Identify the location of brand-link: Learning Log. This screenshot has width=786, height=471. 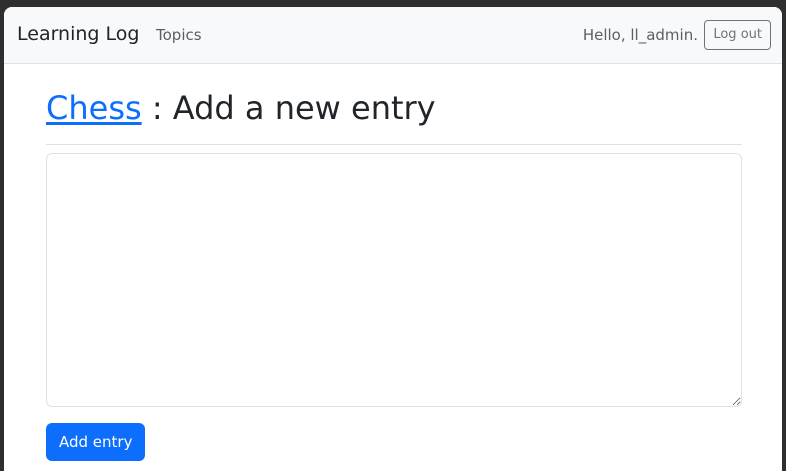
(78, 34).